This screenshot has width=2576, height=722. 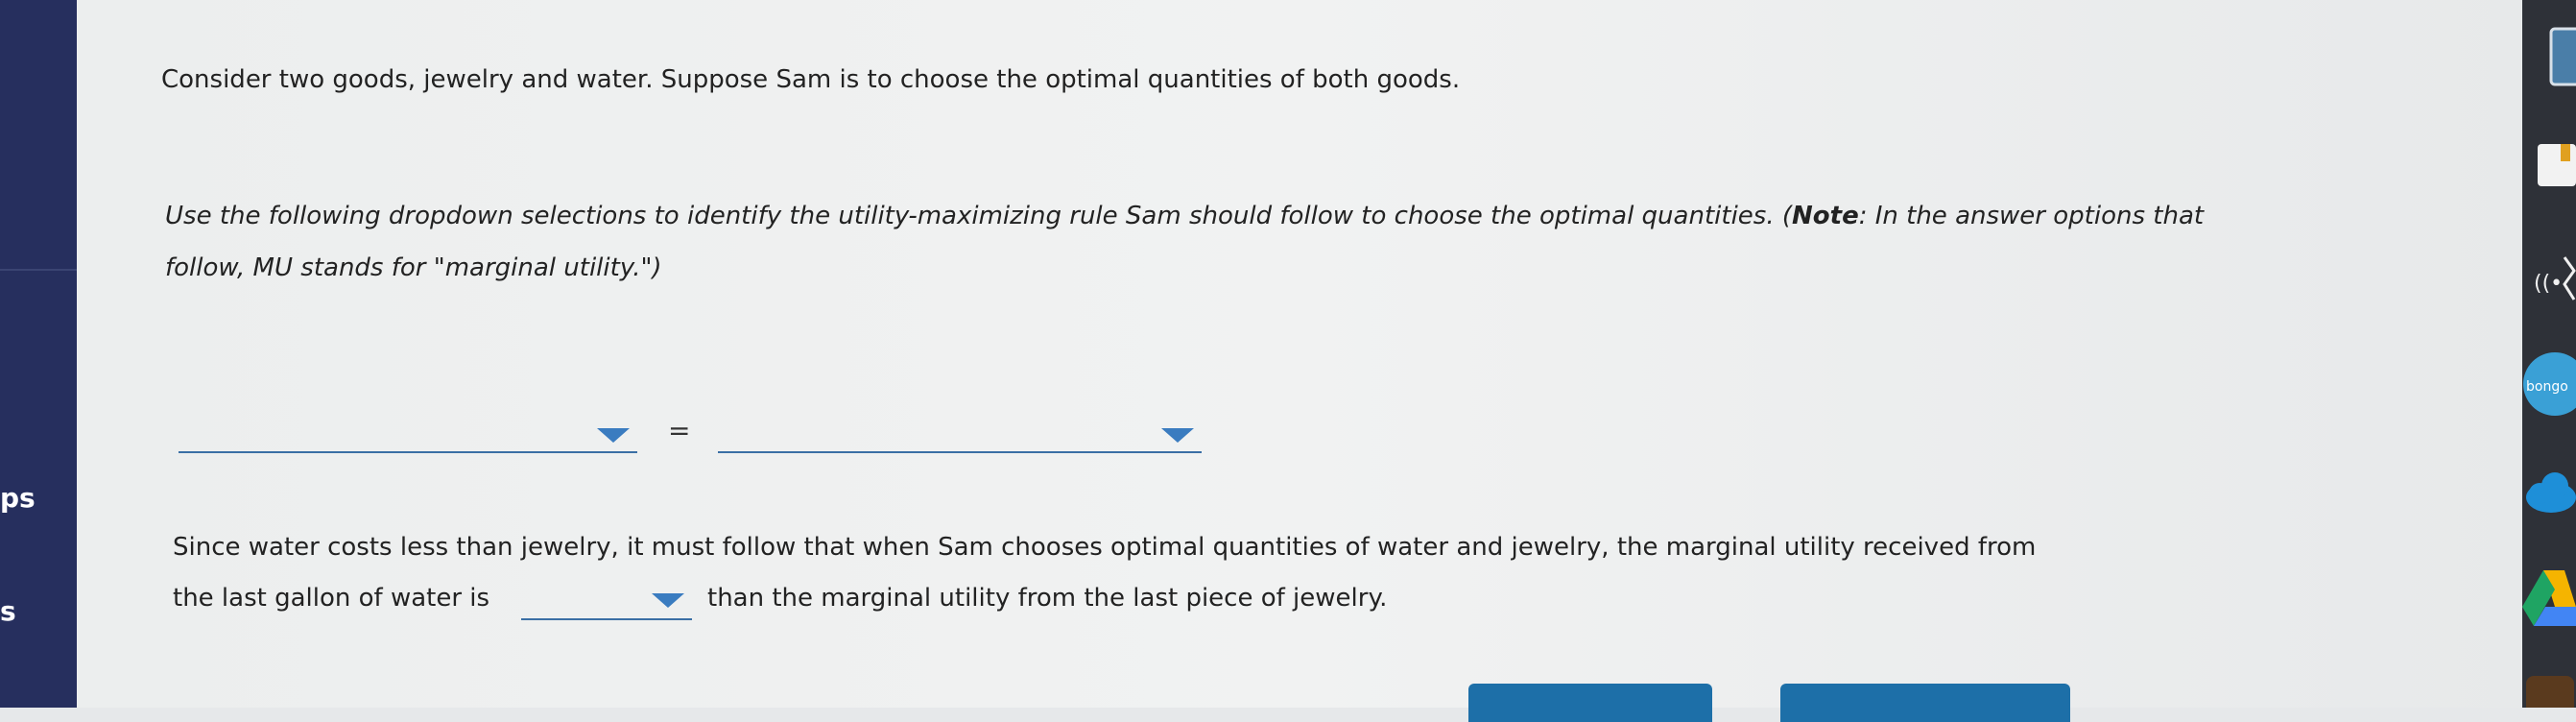 What do you see at coordinates (2562, 58) in the screenshot?
I see `document-icon` at bounding box center [2562, 58].